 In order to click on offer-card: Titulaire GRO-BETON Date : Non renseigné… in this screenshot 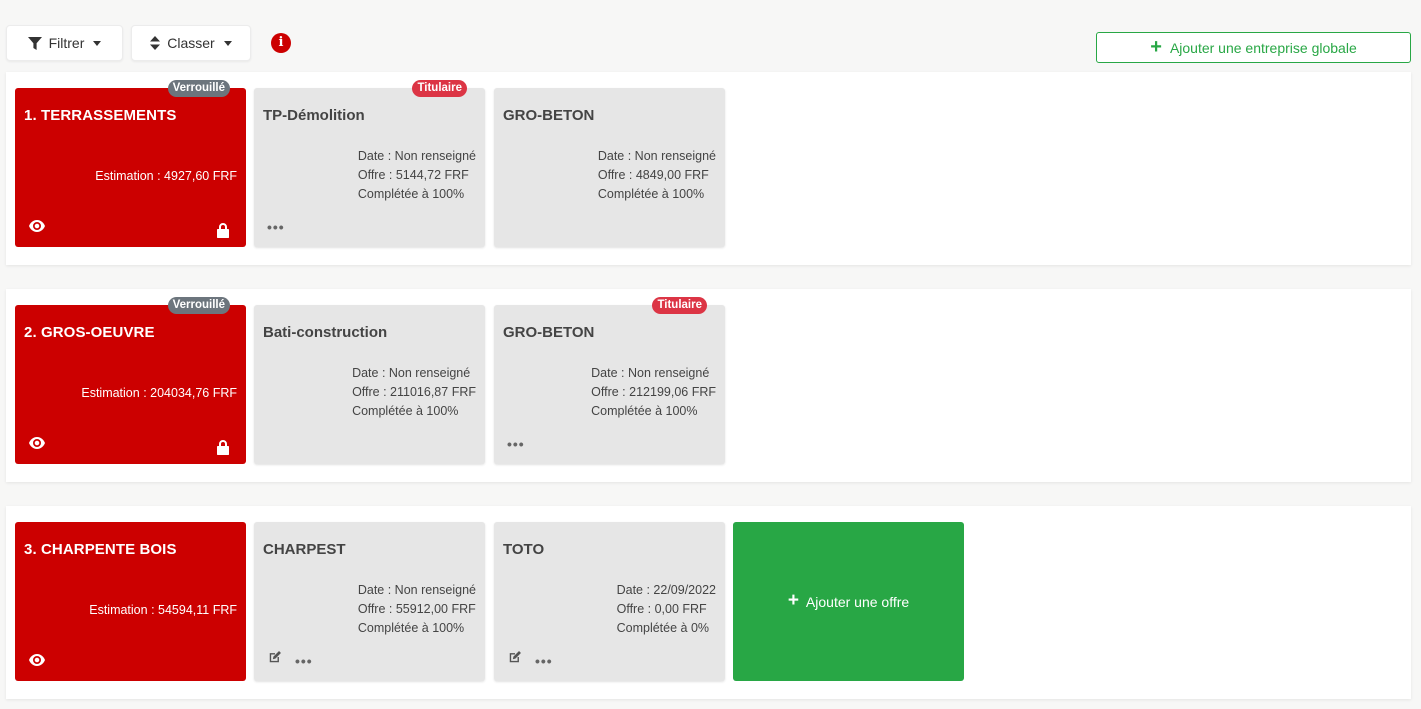, I will do `click(609, 380)`.